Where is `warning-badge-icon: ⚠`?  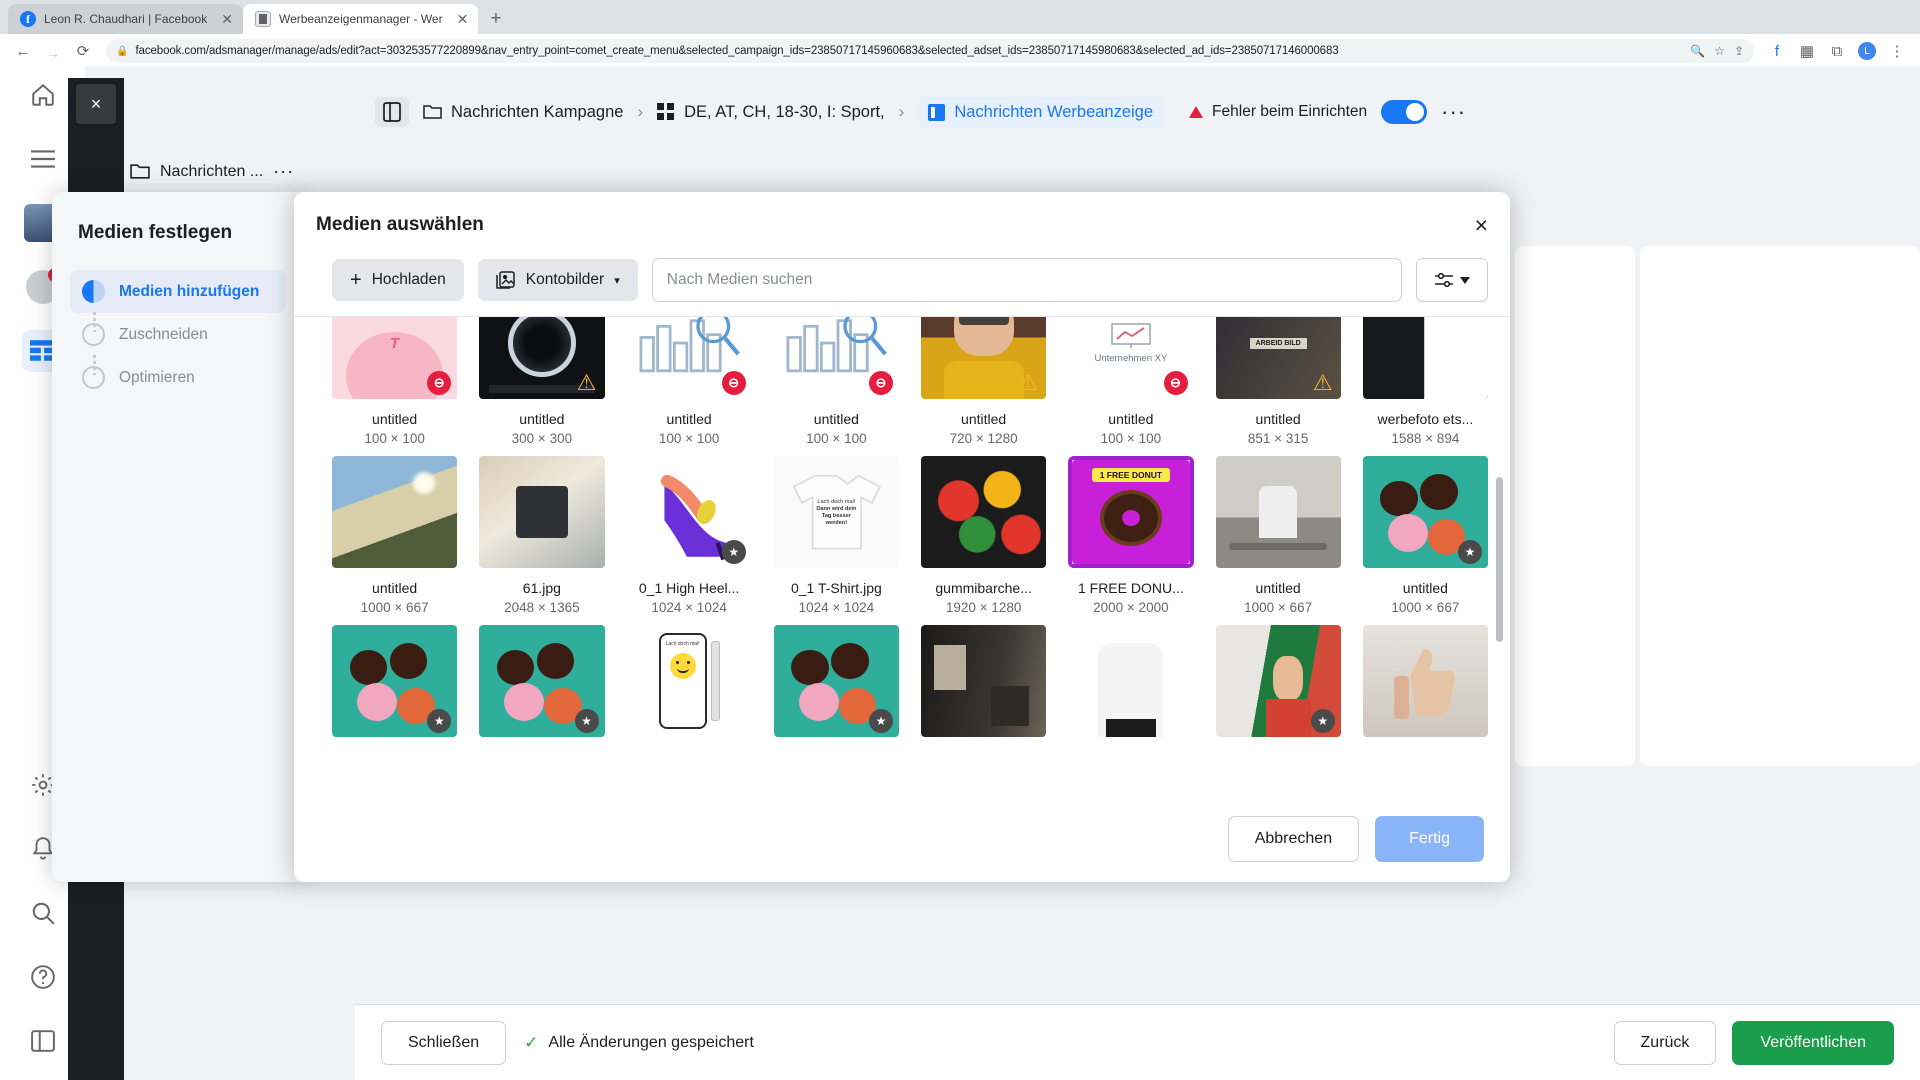 warning-badge-icon: ⚠ is located at coordinates (1322, 382).